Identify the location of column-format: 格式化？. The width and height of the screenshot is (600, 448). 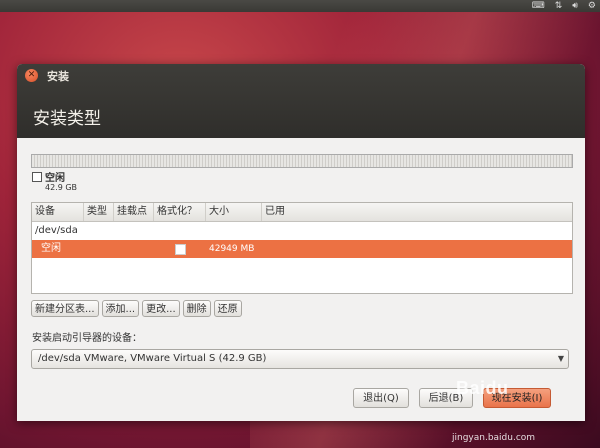
(180, 212).